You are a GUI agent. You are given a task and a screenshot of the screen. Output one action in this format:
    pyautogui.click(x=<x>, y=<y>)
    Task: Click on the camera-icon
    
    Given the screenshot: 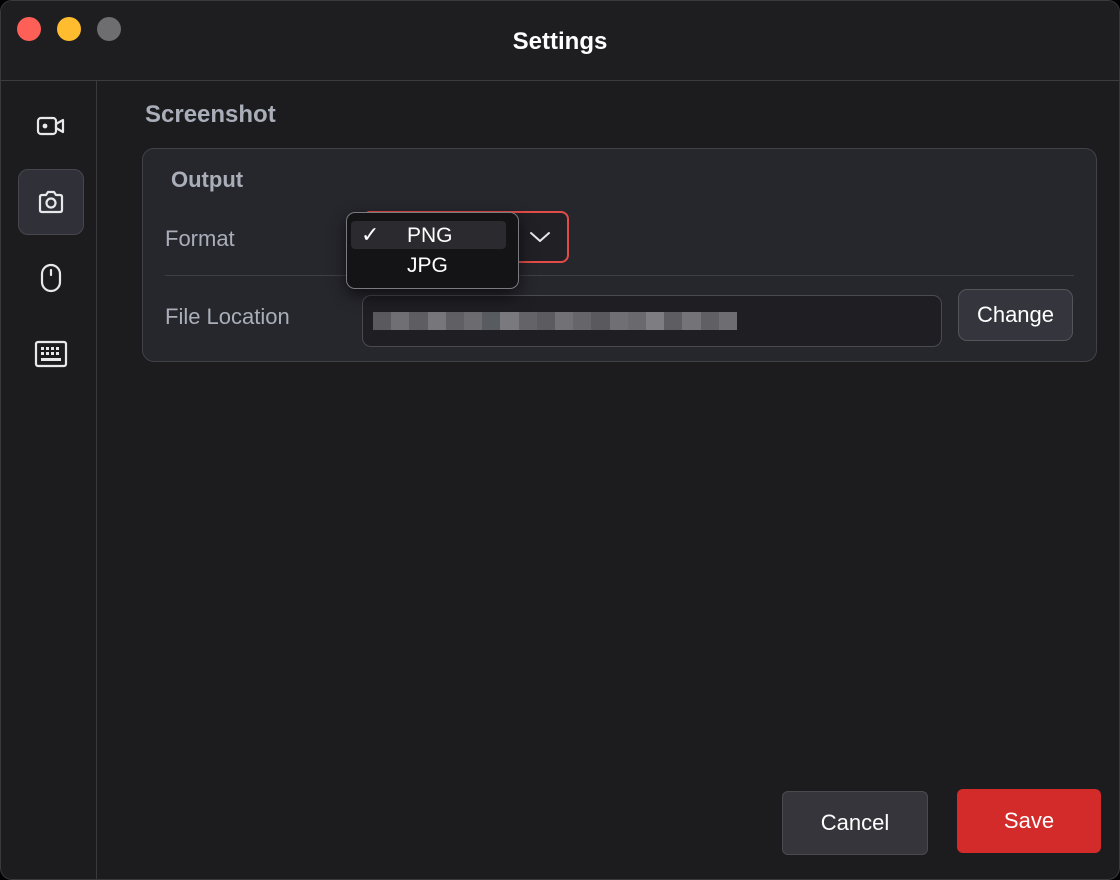 What is the action you would take?
    pyautogui.click(x=51, y=202)
    